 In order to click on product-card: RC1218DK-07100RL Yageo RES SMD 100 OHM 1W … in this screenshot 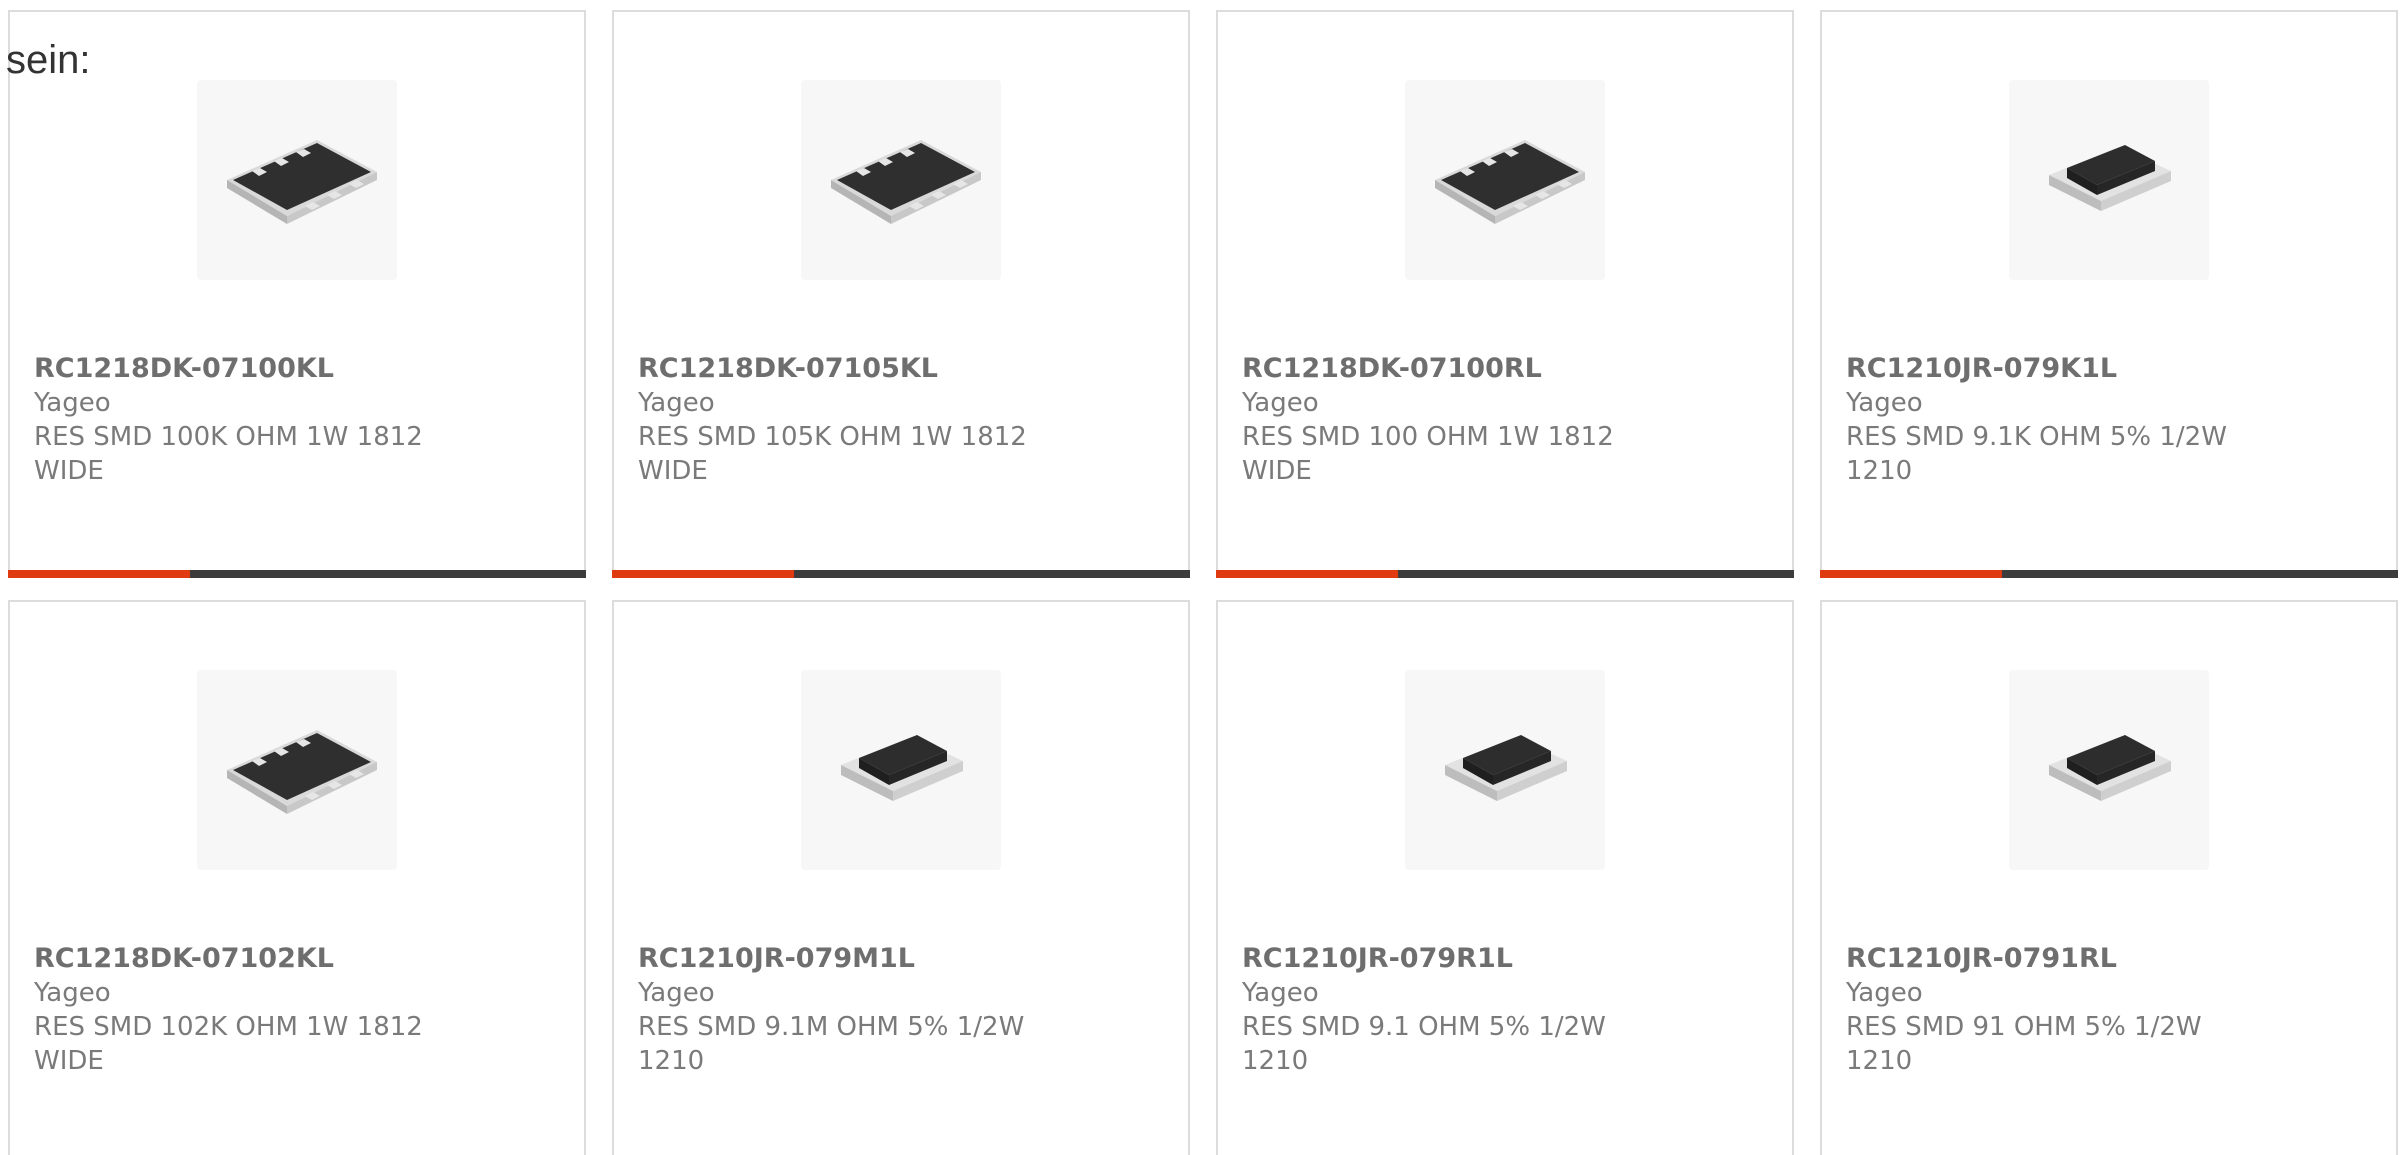, I will do `click(1505, 294)`.